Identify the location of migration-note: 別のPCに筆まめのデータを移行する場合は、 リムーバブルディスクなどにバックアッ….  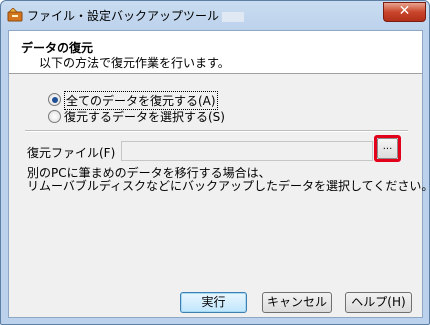
(228, 180).